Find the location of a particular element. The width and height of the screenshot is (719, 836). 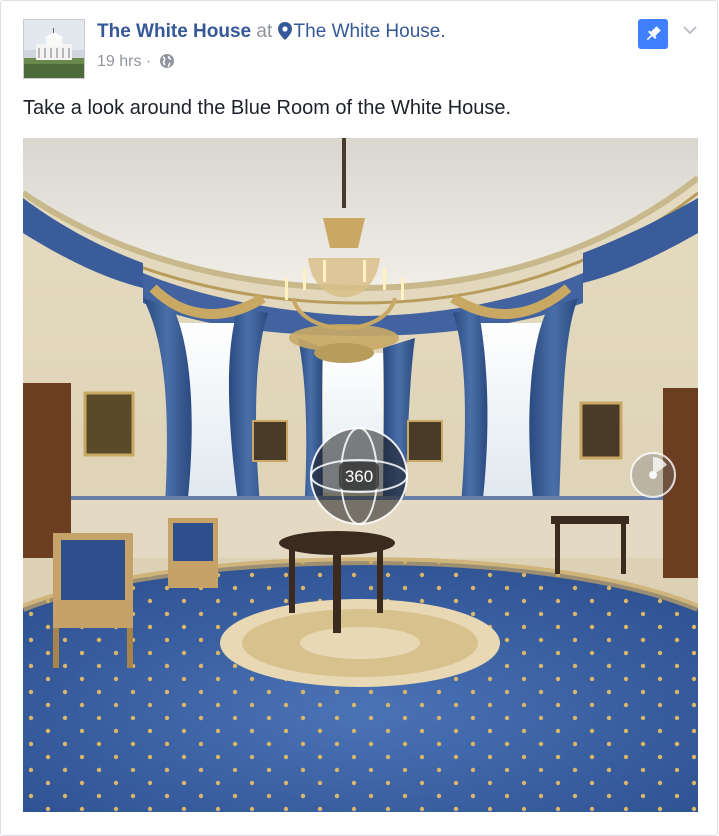

post-header: The White House at The White House. is located at coordinates (271, 33).